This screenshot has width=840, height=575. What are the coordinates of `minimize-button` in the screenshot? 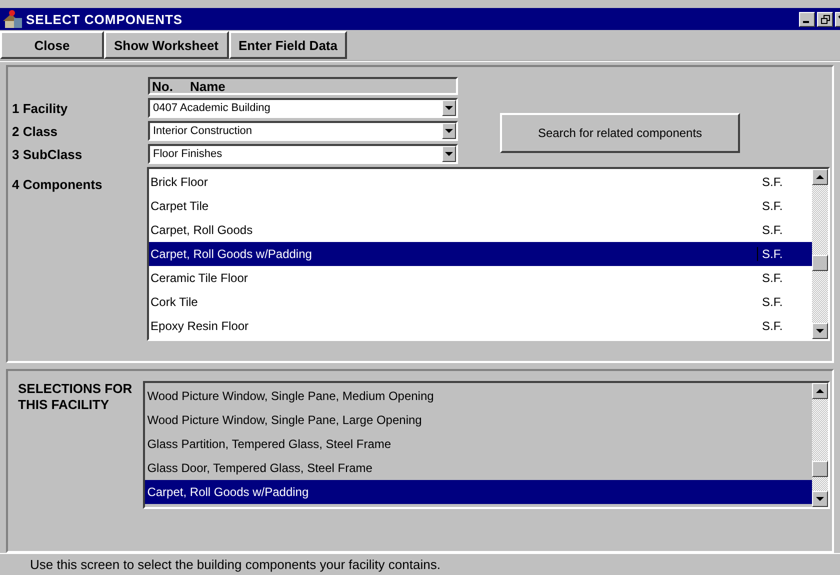 It's located at (807, 19).